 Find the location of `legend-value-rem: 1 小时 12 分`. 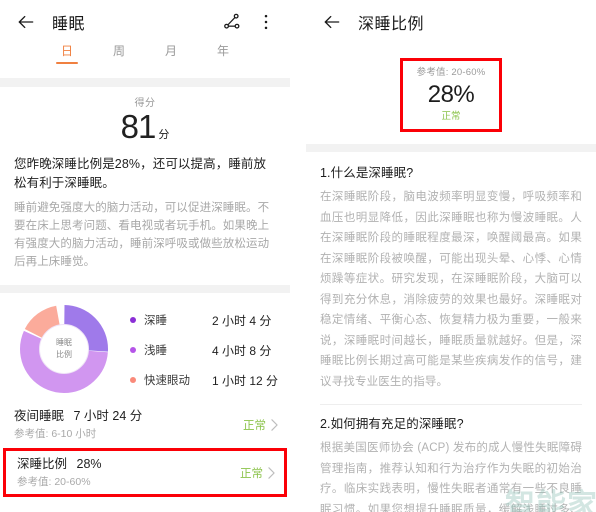

legend-value-rem: 1 小时 12 分 is located at coordinates (245, 380).